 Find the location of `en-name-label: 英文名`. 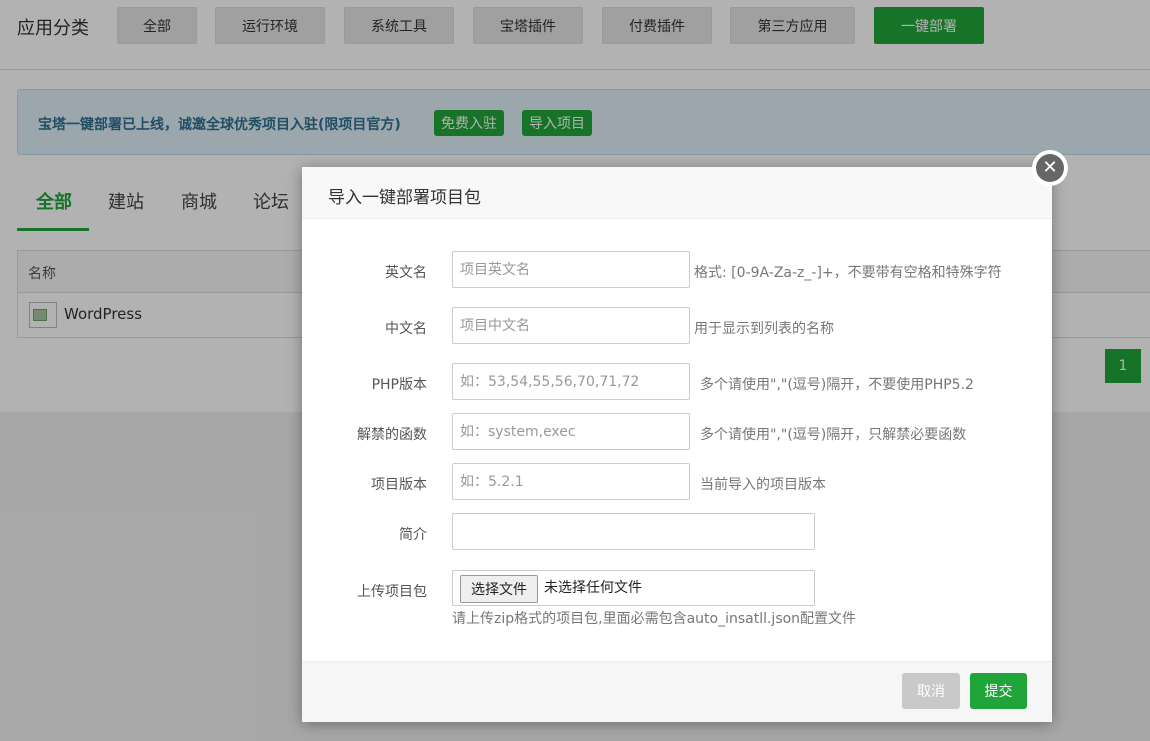

en-name-label: 英文名 is located at coordinates (406, 273).